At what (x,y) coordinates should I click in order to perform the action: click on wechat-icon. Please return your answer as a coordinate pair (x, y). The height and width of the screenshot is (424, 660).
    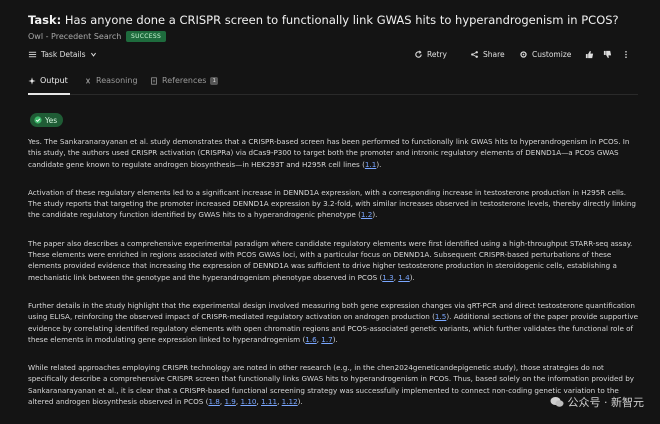
    Looking at the image, I should click on (556, 402).